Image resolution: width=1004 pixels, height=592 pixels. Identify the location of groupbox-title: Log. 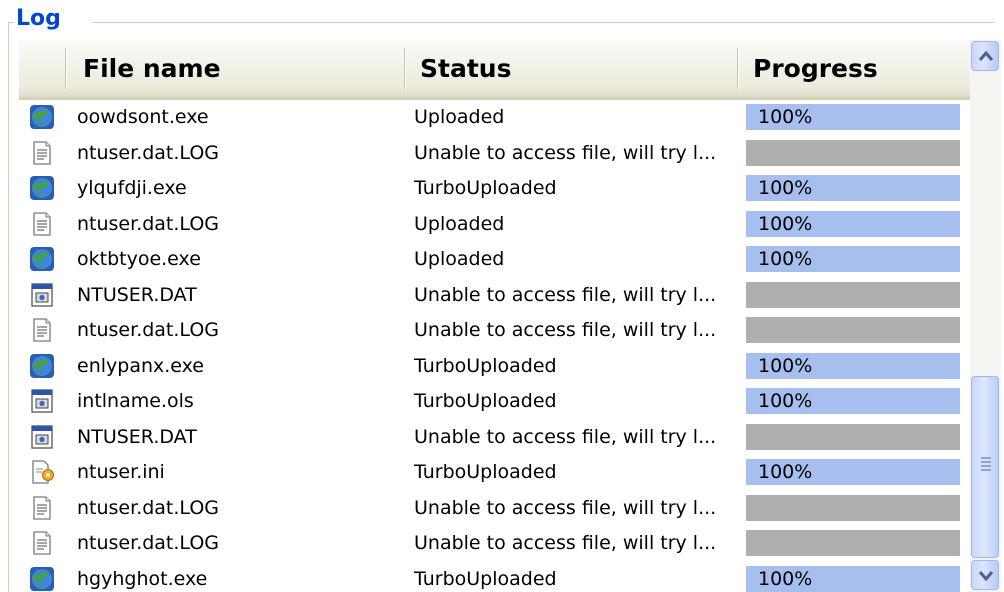
(38, 18).